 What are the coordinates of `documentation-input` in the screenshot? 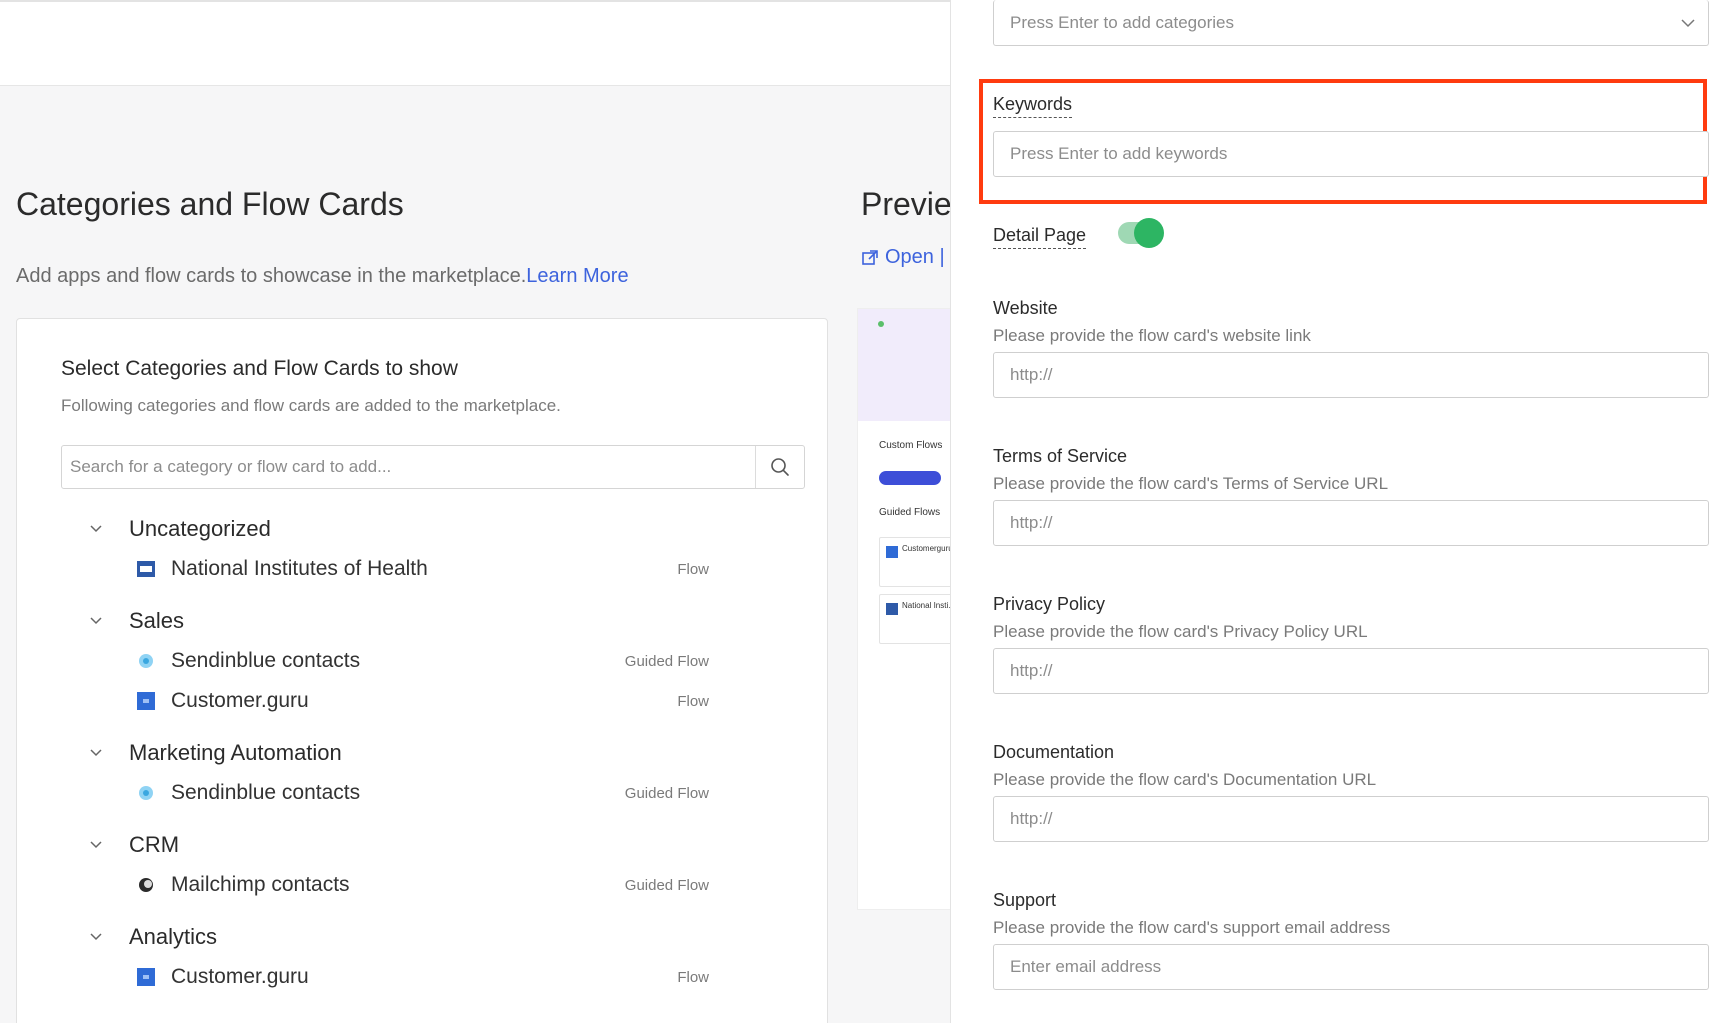 It's located at (1351, 819).